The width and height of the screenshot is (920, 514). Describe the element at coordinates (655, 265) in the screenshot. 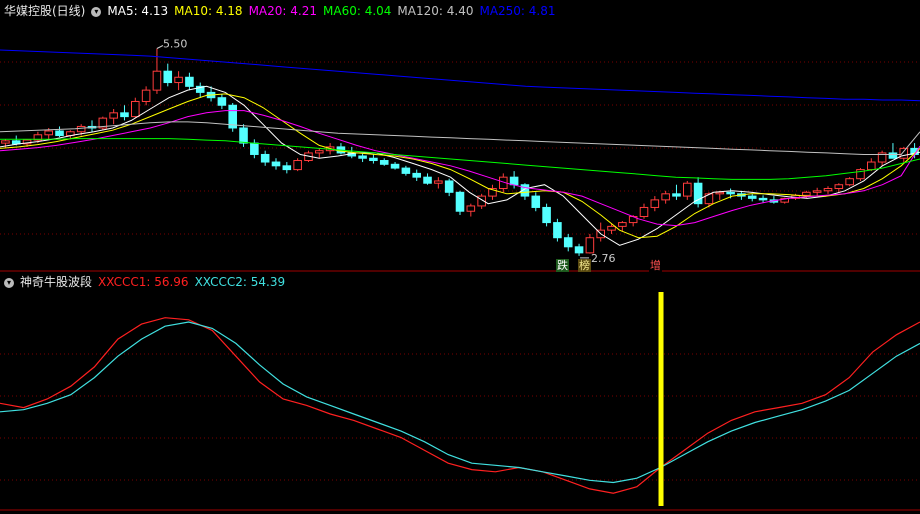

I see `signal-tag-zeng: 增` at that location.